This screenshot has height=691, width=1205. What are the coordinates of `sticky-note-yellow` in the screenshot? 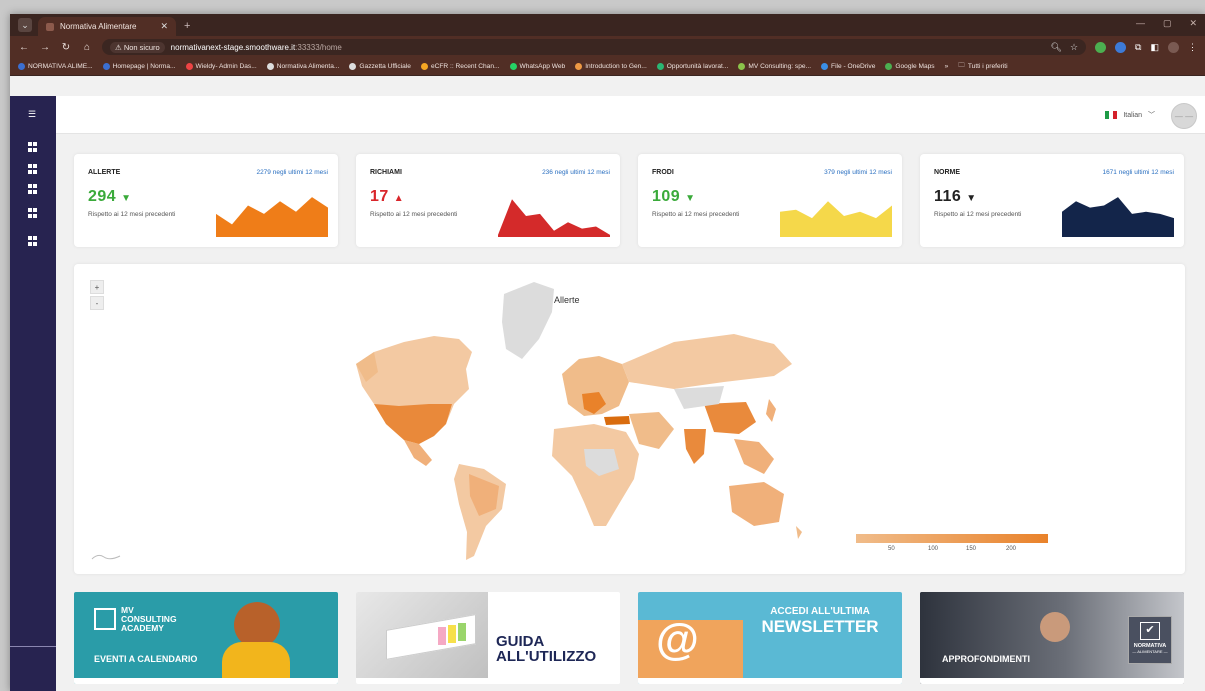 It's located at (452, 634).